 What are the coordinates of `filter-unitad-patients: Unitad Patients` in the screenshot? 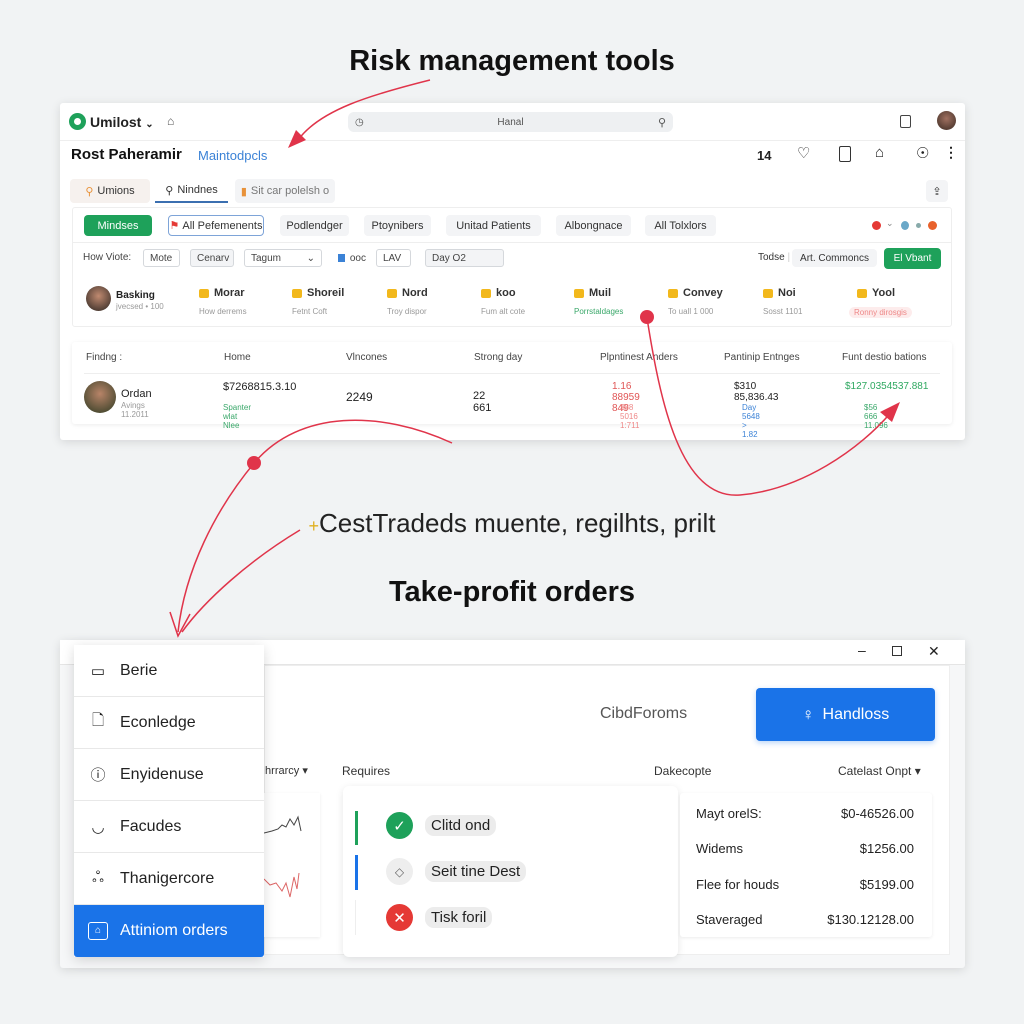 It's located at (493, 225).